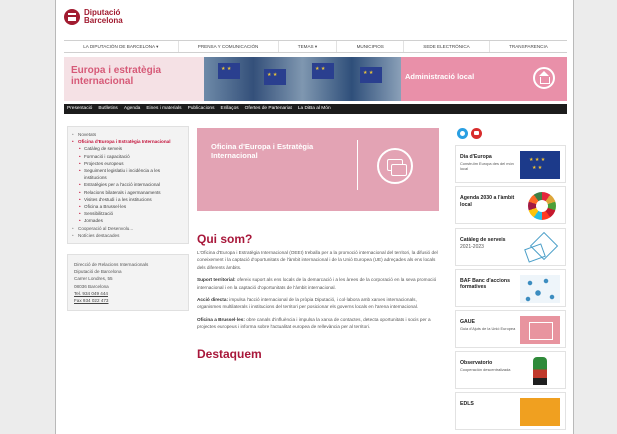 The width and height of the screenshot is (617, 434). Describe the element at coordinates (72, 17) in the screenshot. I see `diputacio-logo-icon` at that location.